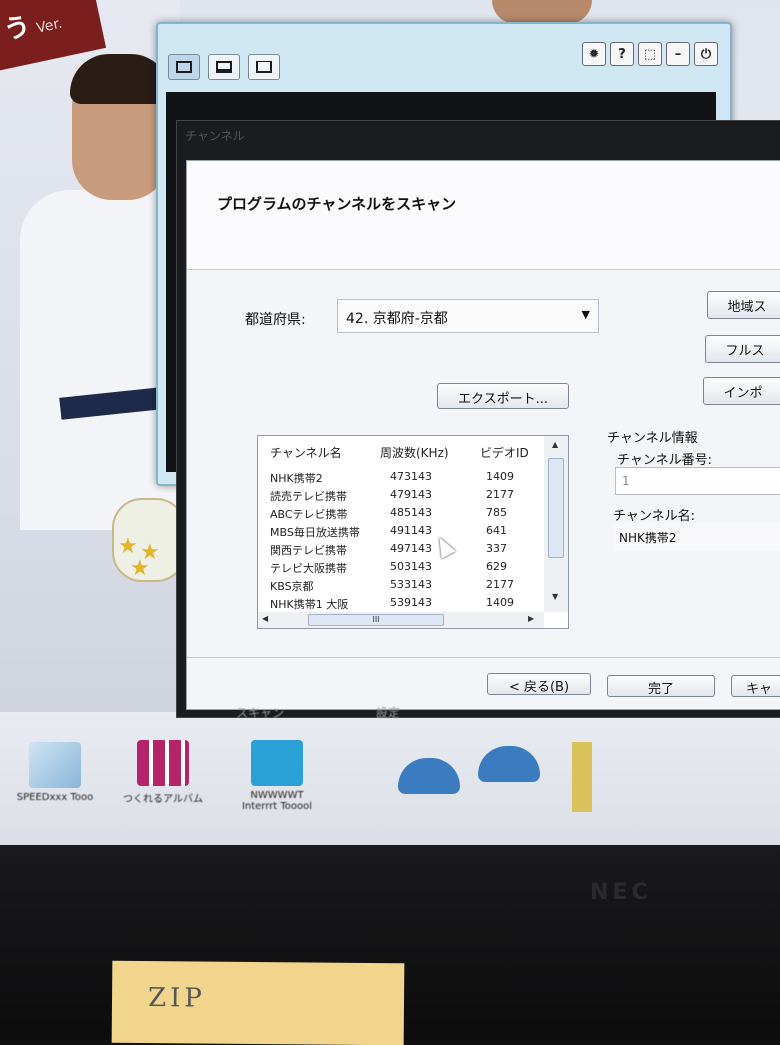  What do you see at coordinates (411, 584) in the screenshot?
I see `cell-frequency: 533143` at bounding box center [411, 584].